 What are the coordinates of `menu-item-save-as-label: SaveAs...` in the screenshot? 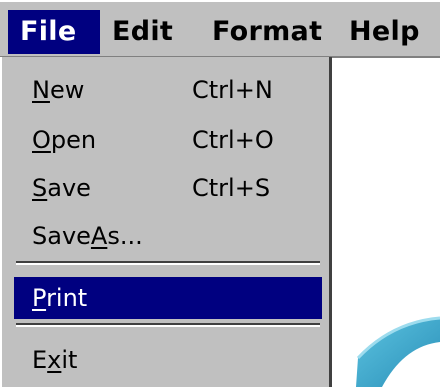 It's located at (87, 236).